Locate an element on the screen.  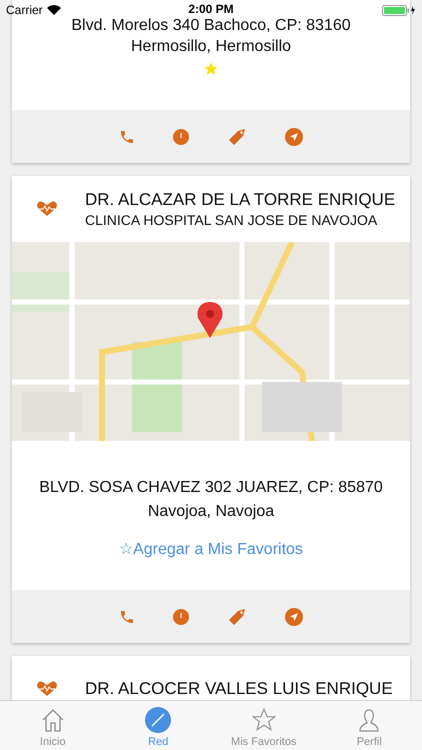
tab-item: Mis Favoritos is located at coordinates (263, 725).